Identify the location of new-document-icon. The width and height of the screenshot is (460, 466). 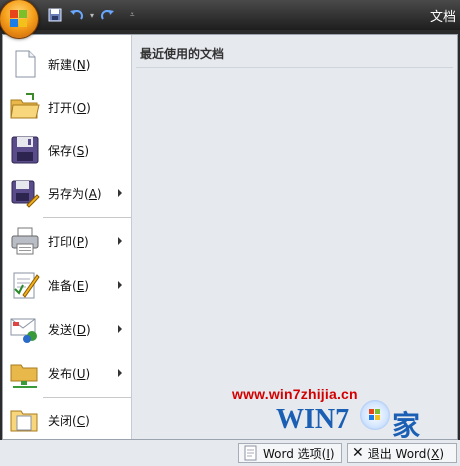
(25, 64).